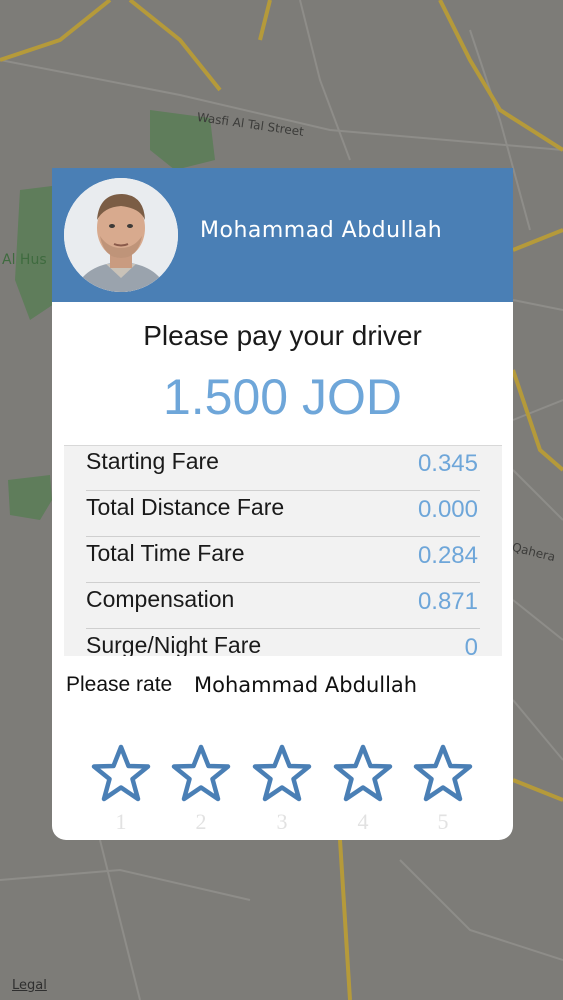 The height and width of the screenshot is (1000, 563). Describe the element at coordinates (24, 260) in the screenshot. I see `map-area-label: Al Hus` at that location.